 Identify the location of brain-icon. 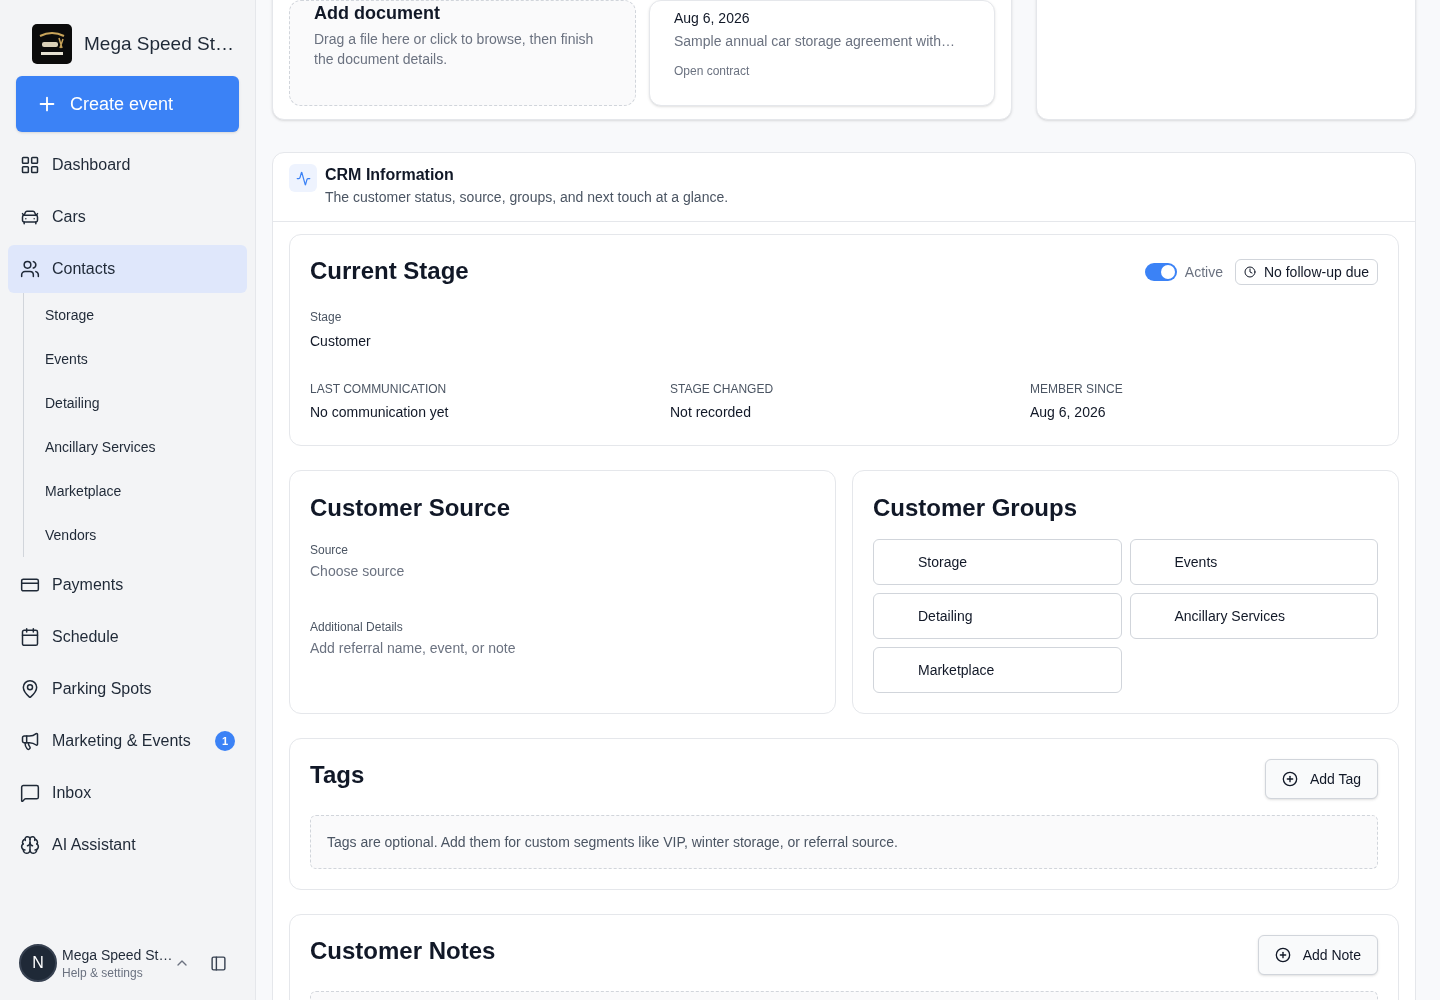
(30, 845).